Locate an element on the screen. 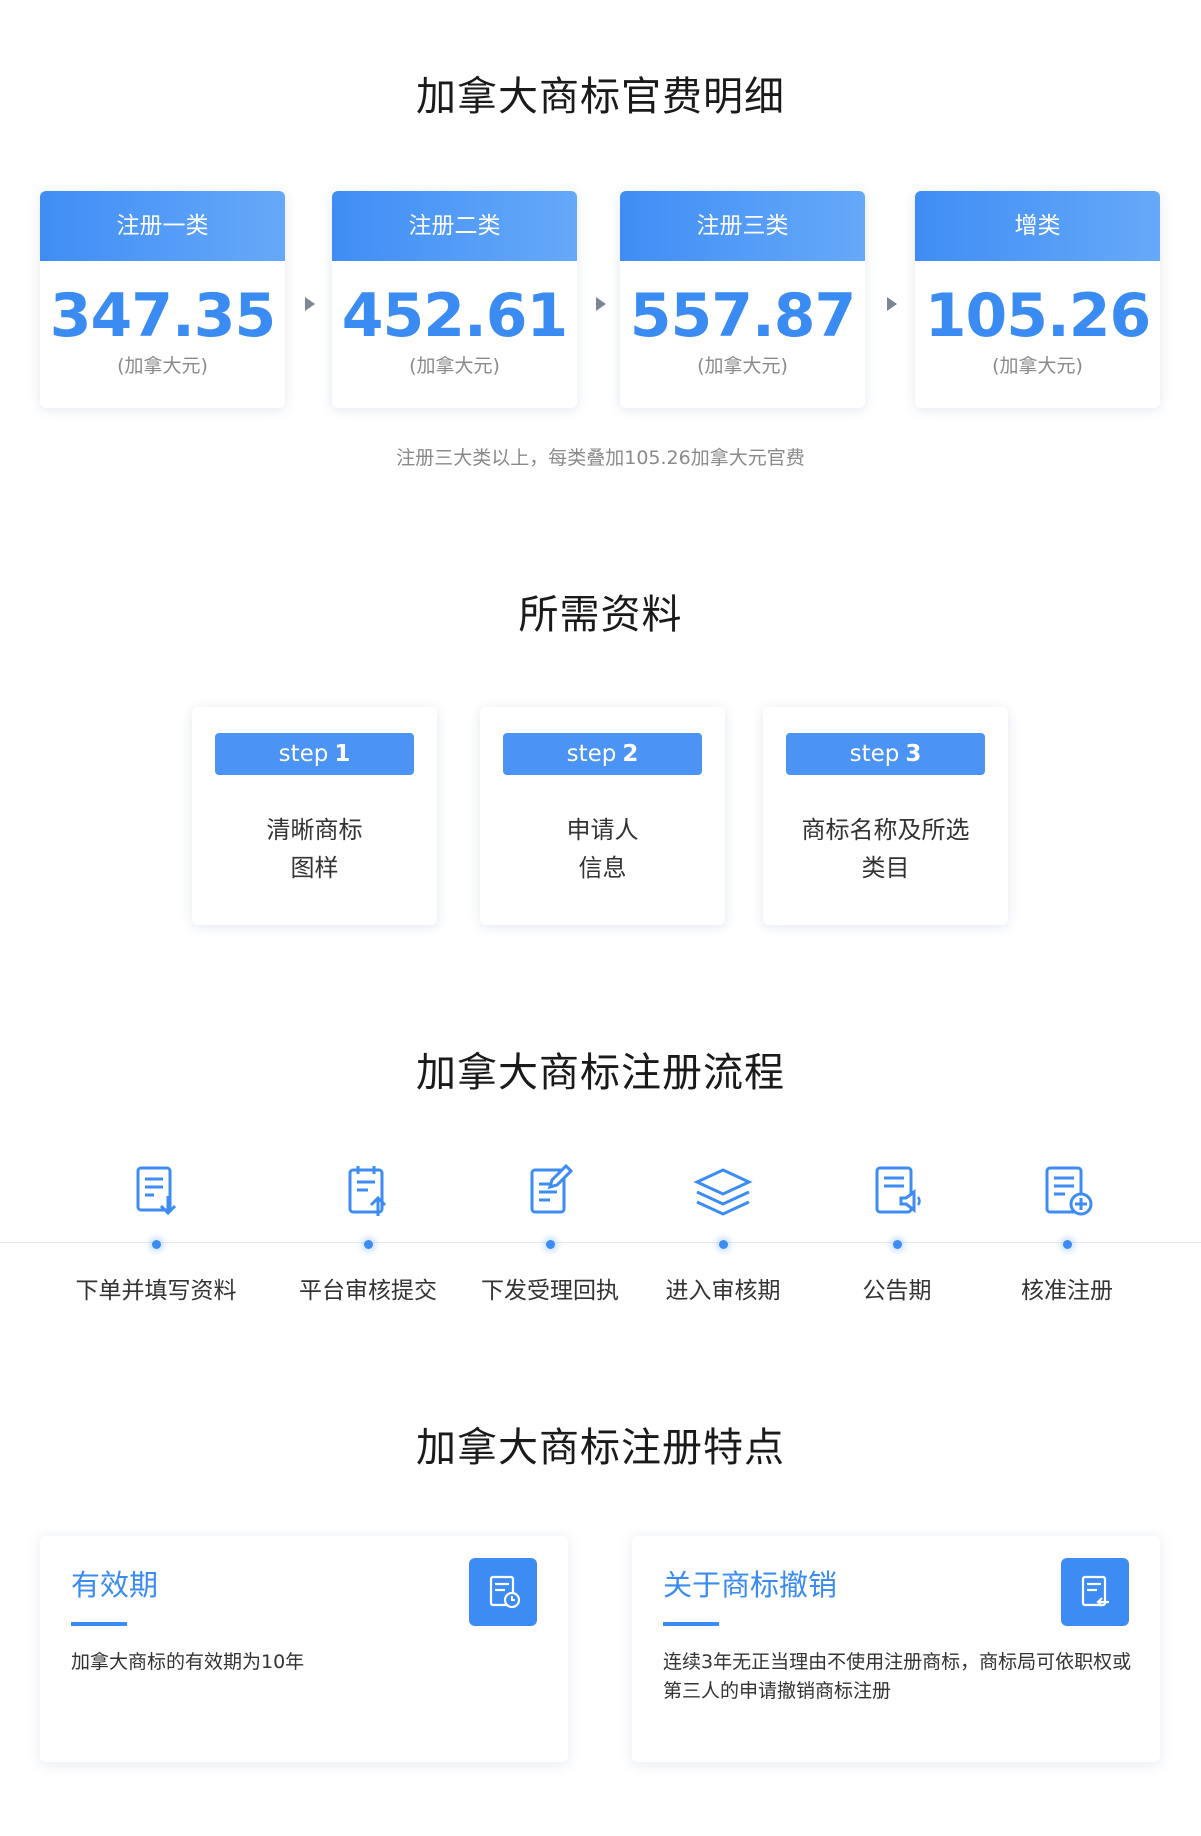 The height and width of the screenshot is (1836, 1201). document-clock-icon is located at coordinates (503, 1592).